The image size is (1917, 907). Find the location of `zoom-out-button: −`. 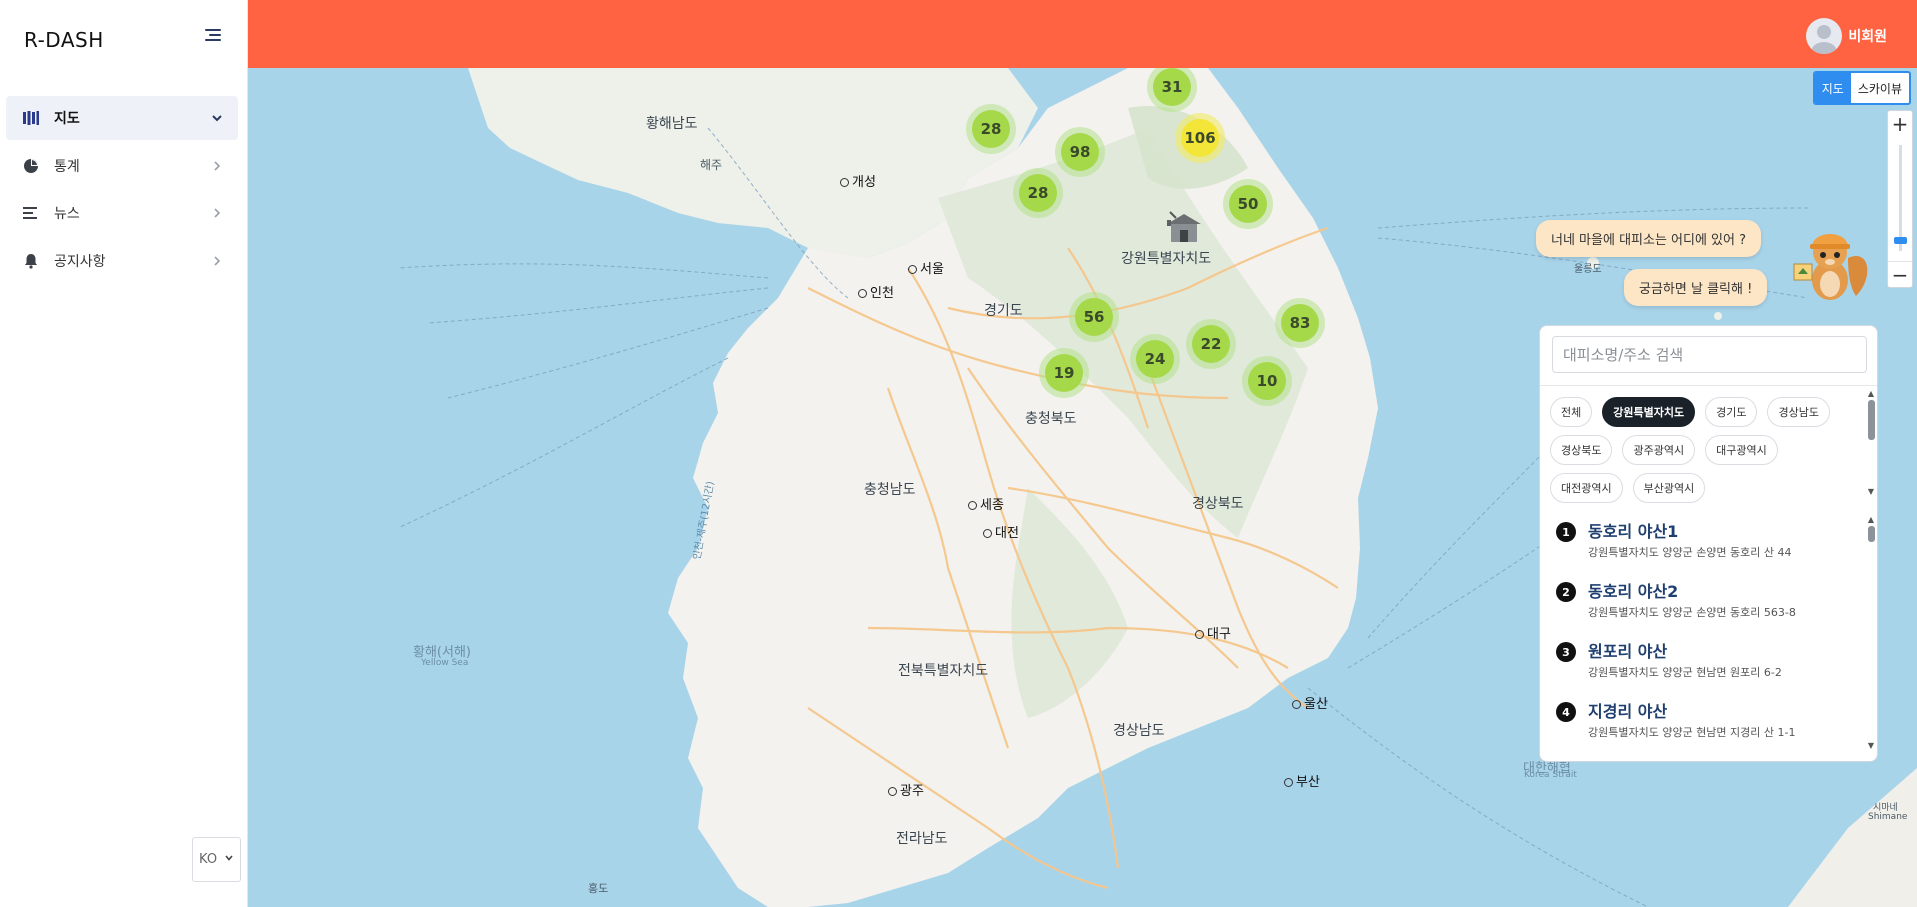

zoom-out-button: − is located at coordinates (1900, 274).